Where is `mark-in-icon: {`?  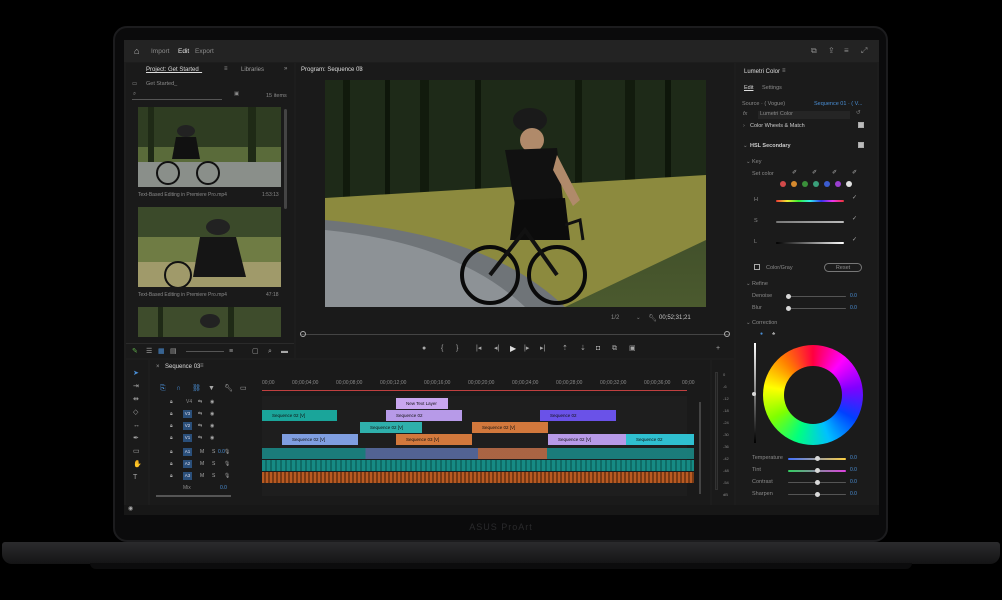 mark-in-icon: { is located at coordinates (442, 348).